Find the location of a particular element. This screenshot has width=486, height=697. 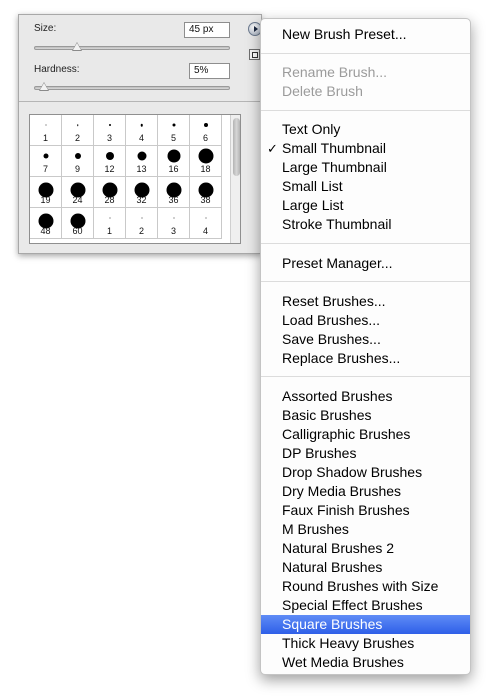

brush-size-label: 6 is located at coordinates (205, 138).